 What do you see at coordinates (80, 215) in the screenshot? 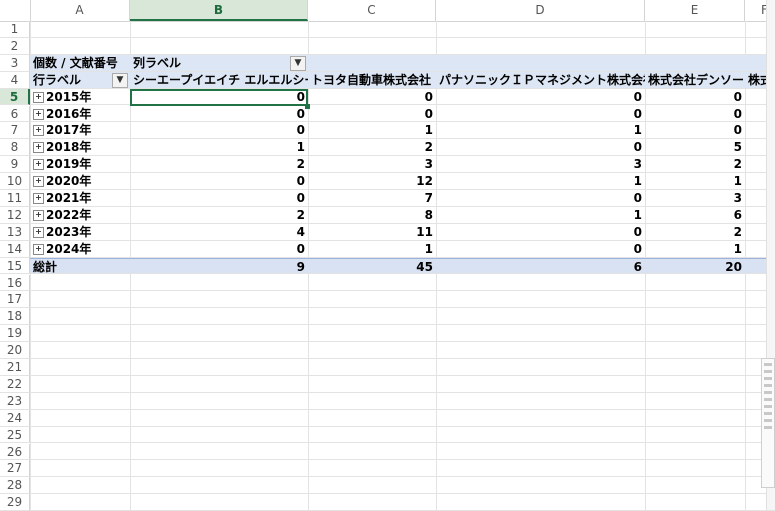
I see `pivot-year-label: +2022年` at bounding box center [80, 215].